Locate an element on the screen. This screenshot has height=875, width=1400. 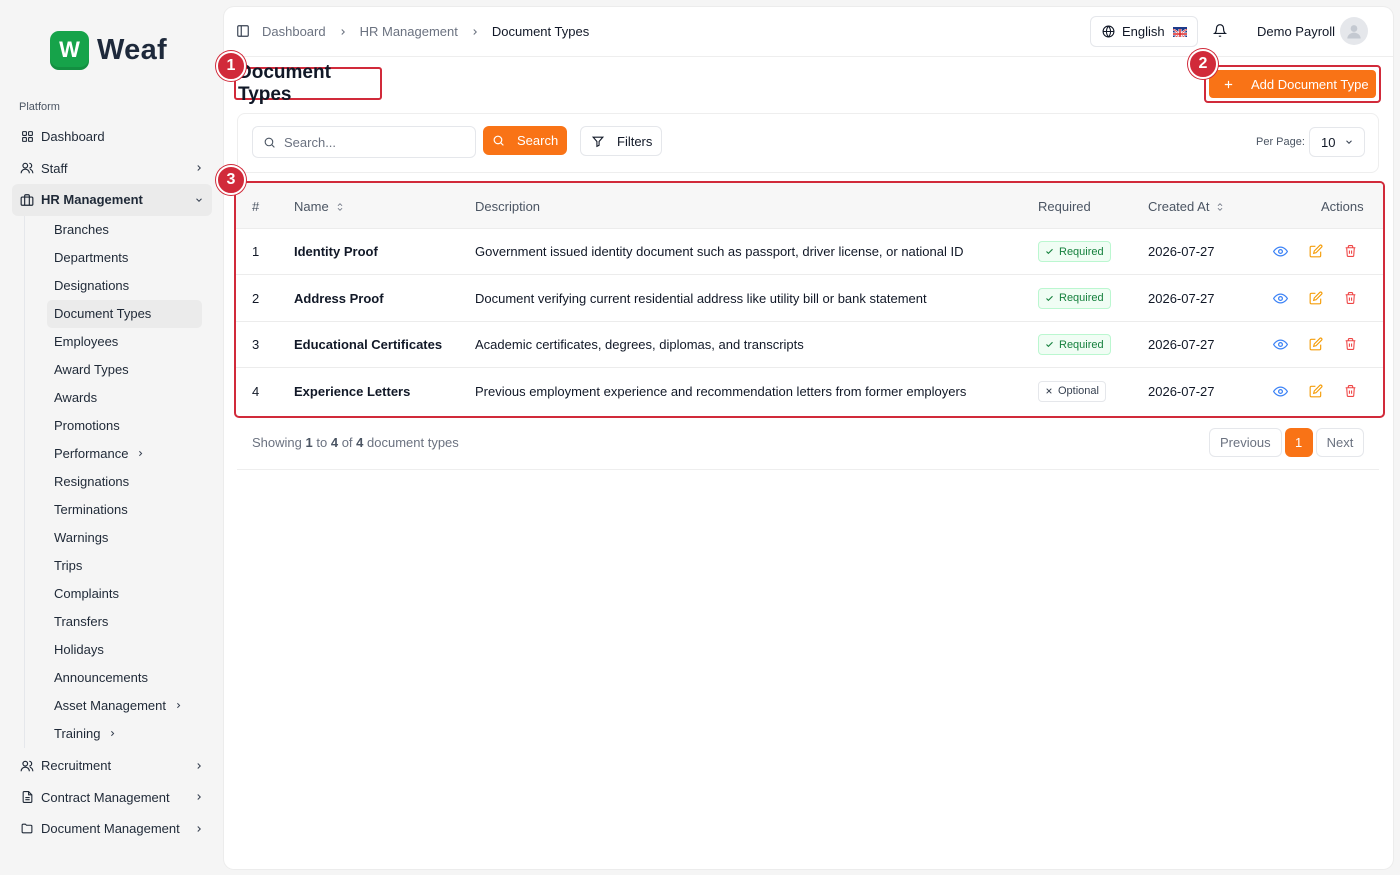
sidebar-item-staff: Staff is located at coordinates (112, 169).